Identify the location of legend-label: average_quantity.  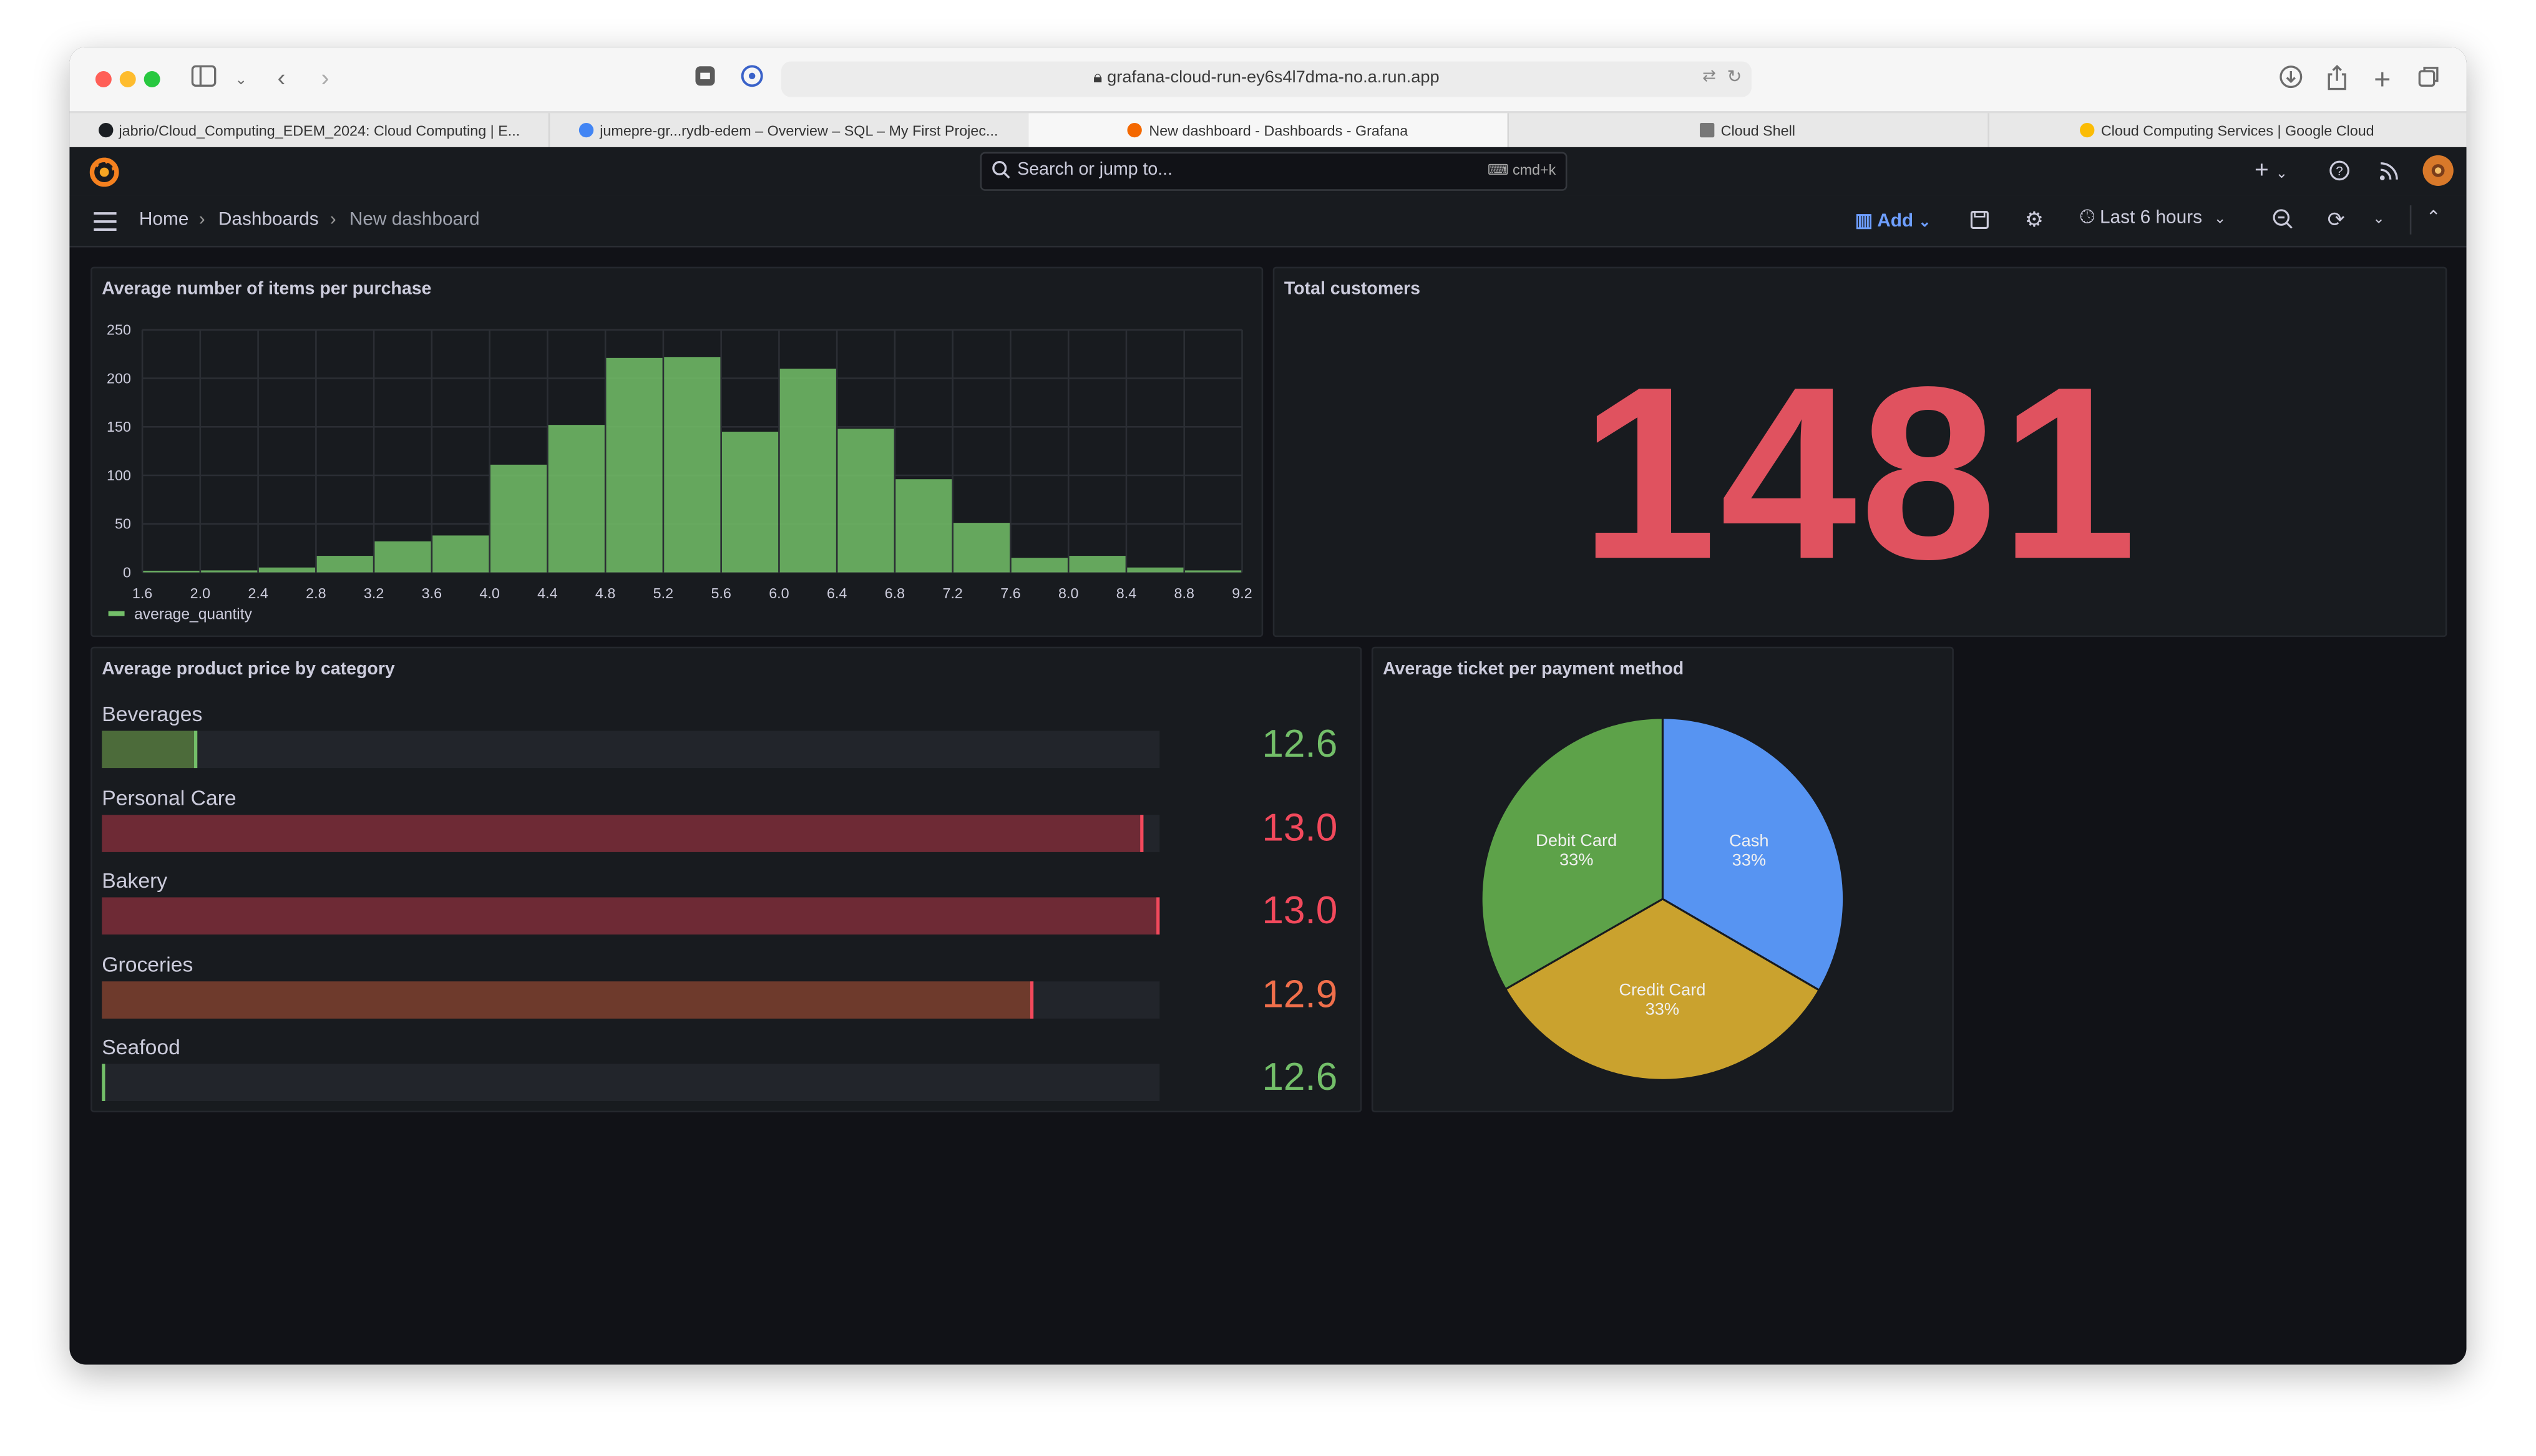
(193, 615).